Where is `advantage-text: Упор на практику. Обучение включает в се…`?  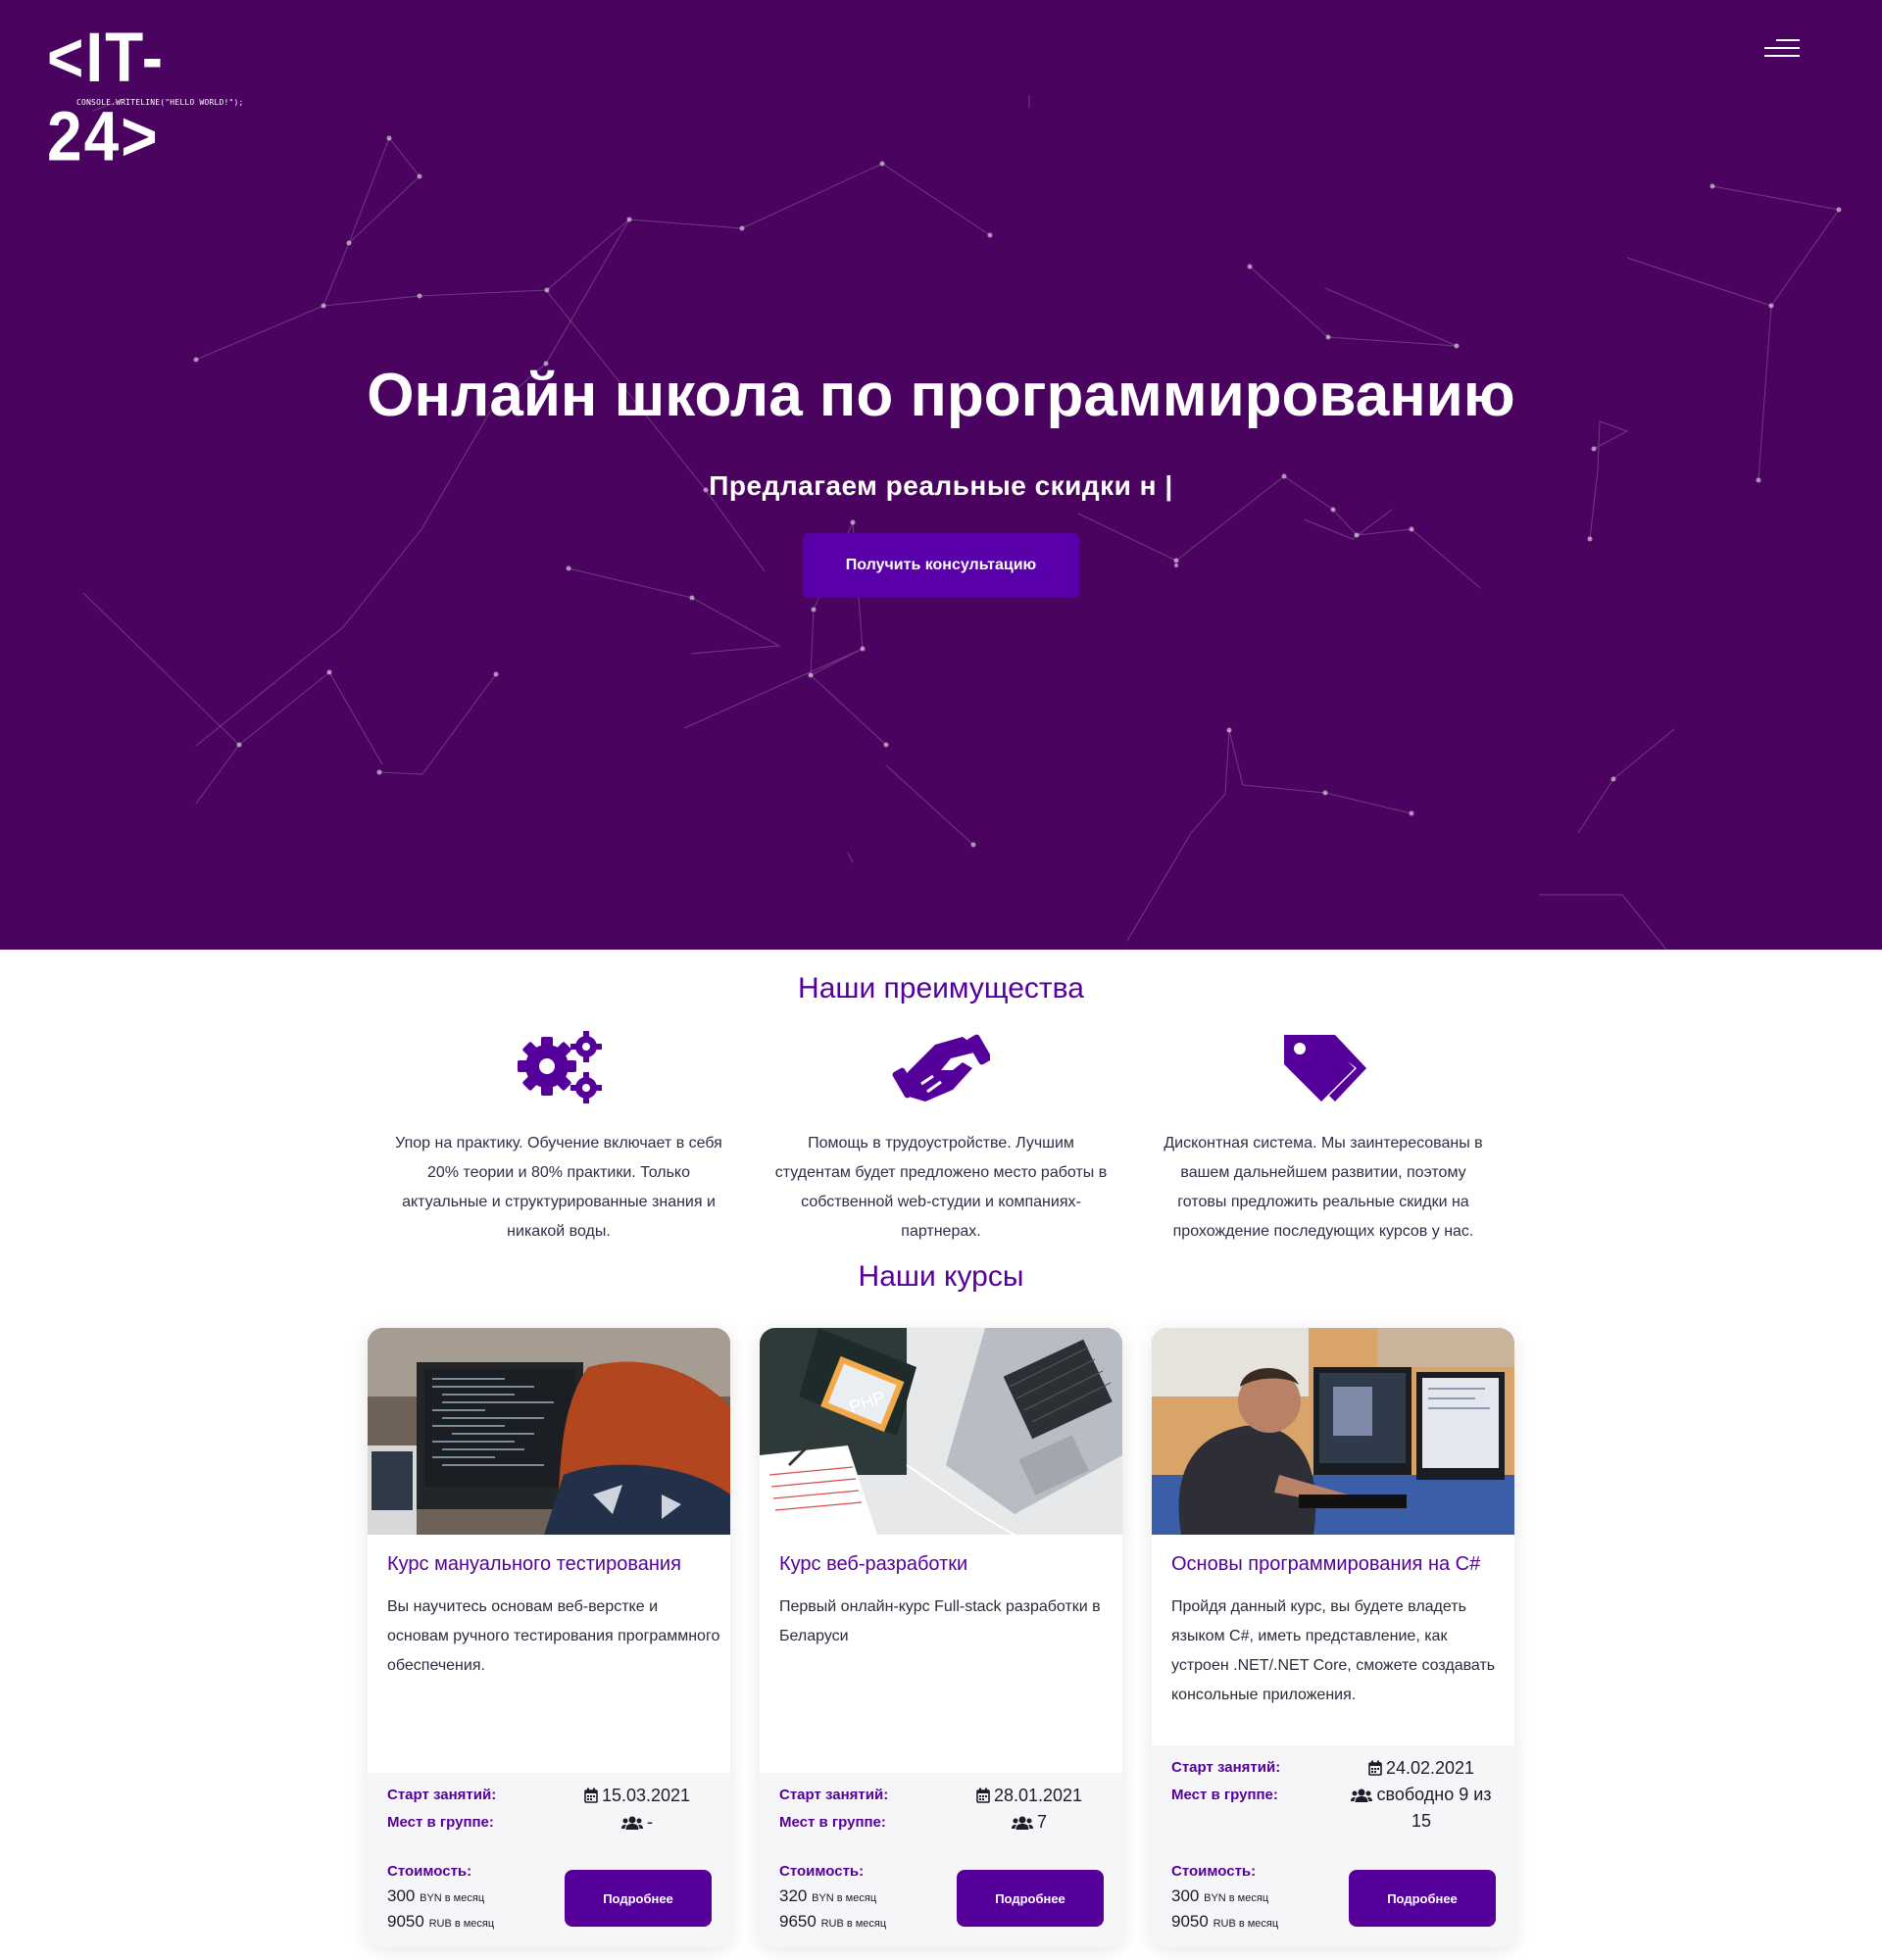 advantage-text: Упор на практику. Обучение включает в се… is located at coordinates (559, 1187).